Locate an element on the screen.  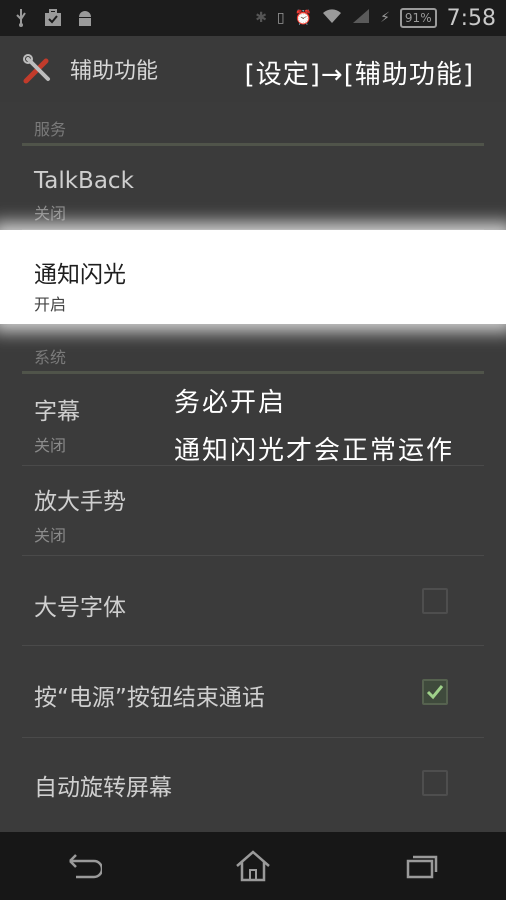
status-right-icons: ✱ ▯ ⏰ ⚡ 91% 7:58 is located at coordinates (375, 18).